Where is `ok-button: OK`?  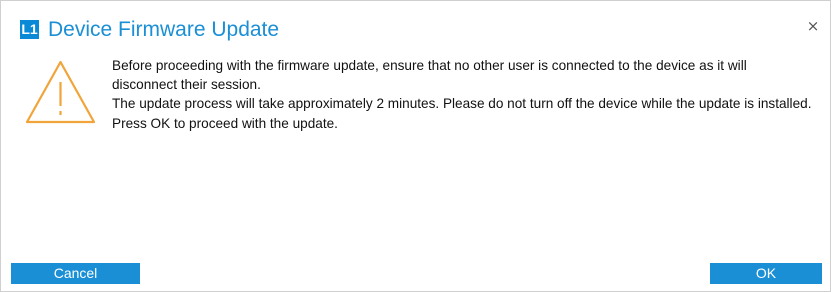
ok-button: OK is located at coordinates (766, 273).